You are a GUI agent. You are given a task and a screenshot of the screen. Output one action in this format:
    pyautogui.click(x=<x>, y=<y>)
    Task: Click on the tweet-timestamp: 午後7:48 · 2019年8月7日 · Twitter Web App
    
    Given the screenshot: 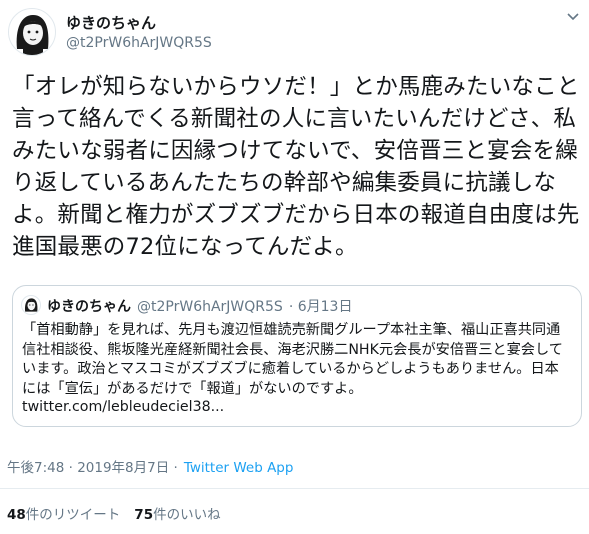 What is the action you would take?
    pyautogui.click(x=150, y=466)
    